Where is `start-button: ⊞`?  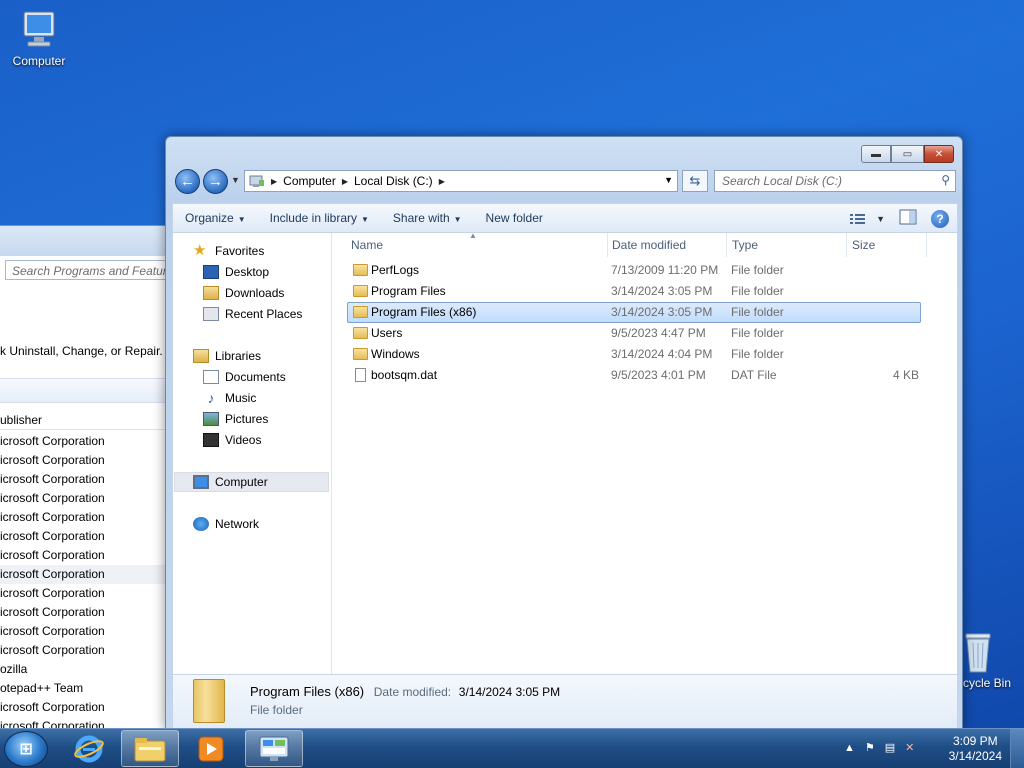 start-button: ⊞ is located at coordinates (26, 749).